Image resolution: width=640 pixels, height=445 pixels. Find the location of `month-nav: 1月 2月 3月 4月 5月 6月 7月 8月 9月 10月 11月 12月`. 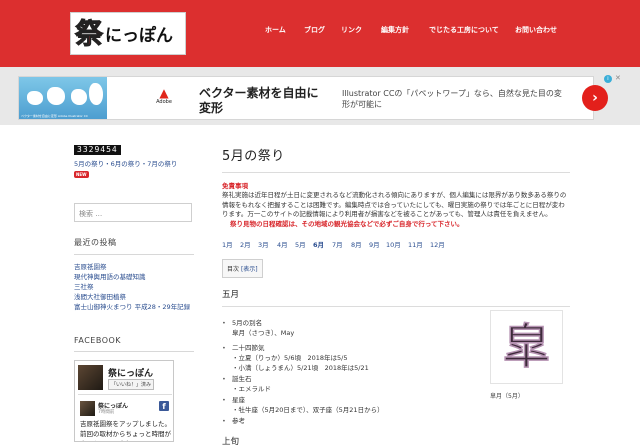

month-nav: 1月 2月 3月 4月 5月 6月 7月 8月 9月 10月 11月 12月 is located at coordinates (396, 244).